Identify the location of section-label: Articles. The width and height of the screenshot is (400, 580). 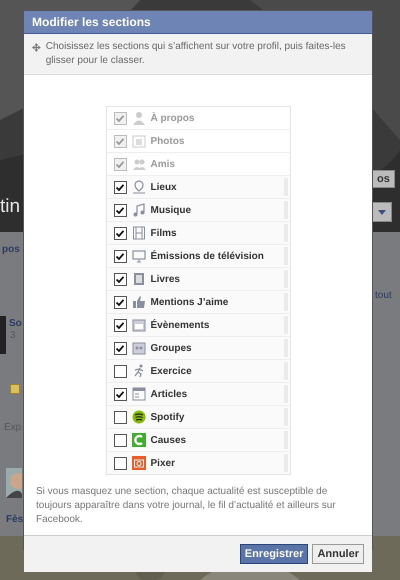
(169, 394).